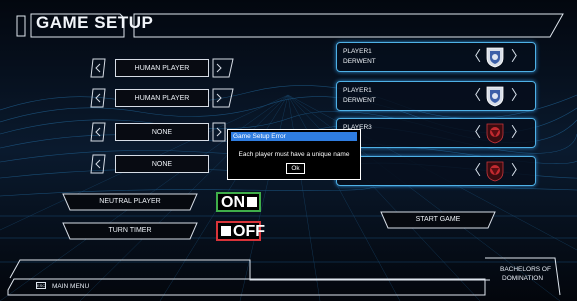 This screenshot has height=301, width=577. What do you see at coordinates (525, 269) in the screenshot?
I see `brand-line-1: BACHELORS OF` at bounding box center [525, 269].